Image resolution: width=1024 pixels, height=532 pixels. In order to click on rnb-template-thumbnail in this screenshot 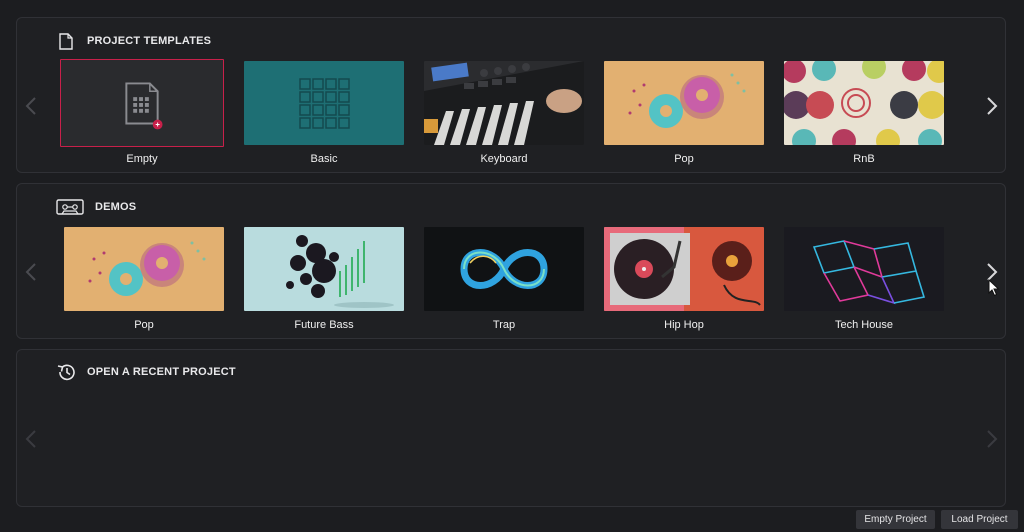, I will do `click(864, 103)`.